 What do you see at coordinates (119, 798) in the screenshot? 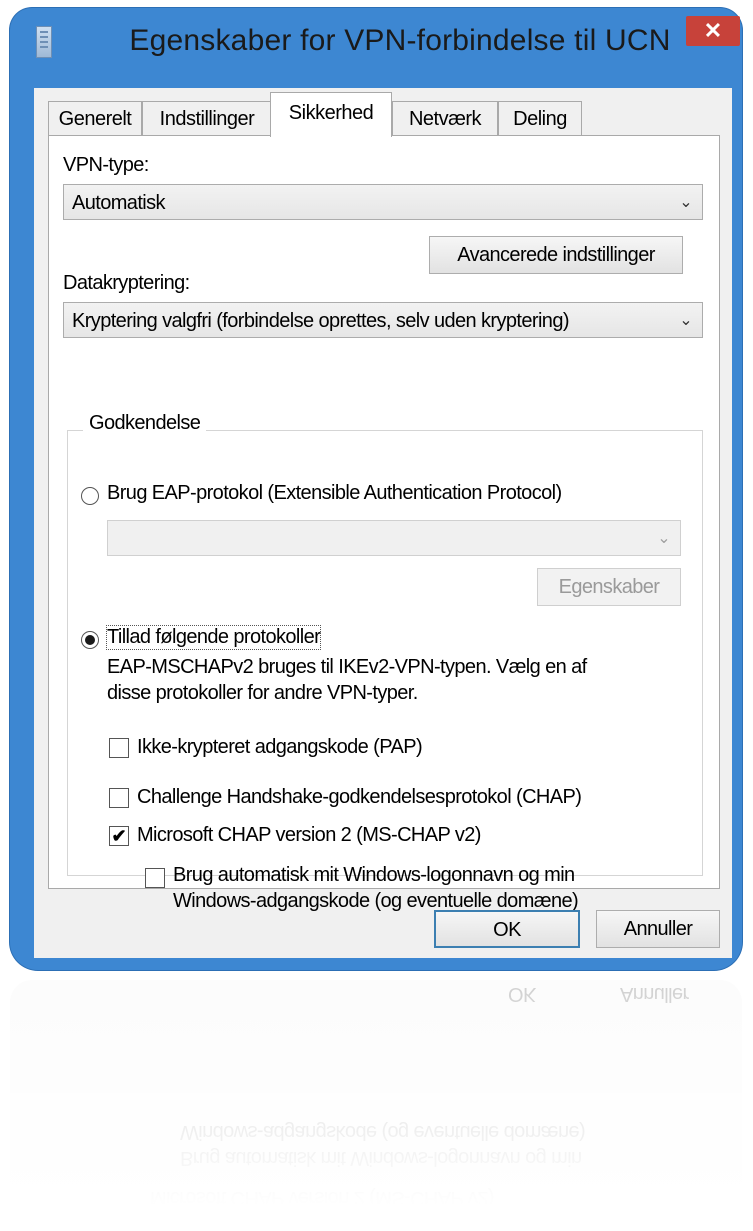
I see `chap-checkbox` at bounding box center [119, 798].